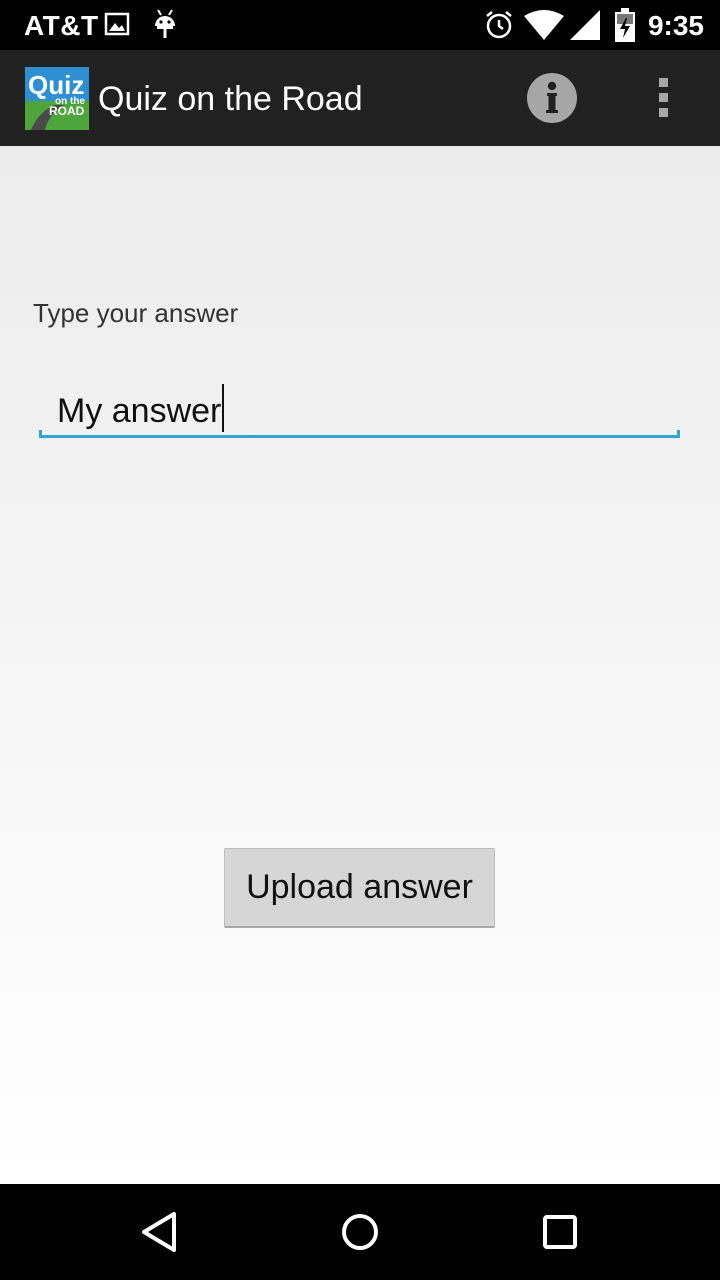 This screenshot has height=1280, width=720. I want to click on answer-input-text: My answer, so click(141, 408).